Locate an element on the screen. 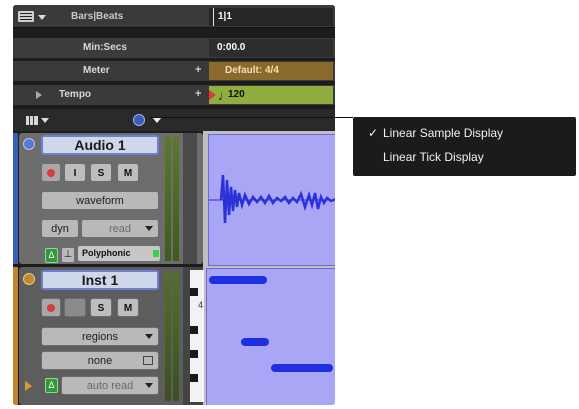 The height and width of the screenshot is (409, 579). audio-clip is located at coordinates (271, 200).